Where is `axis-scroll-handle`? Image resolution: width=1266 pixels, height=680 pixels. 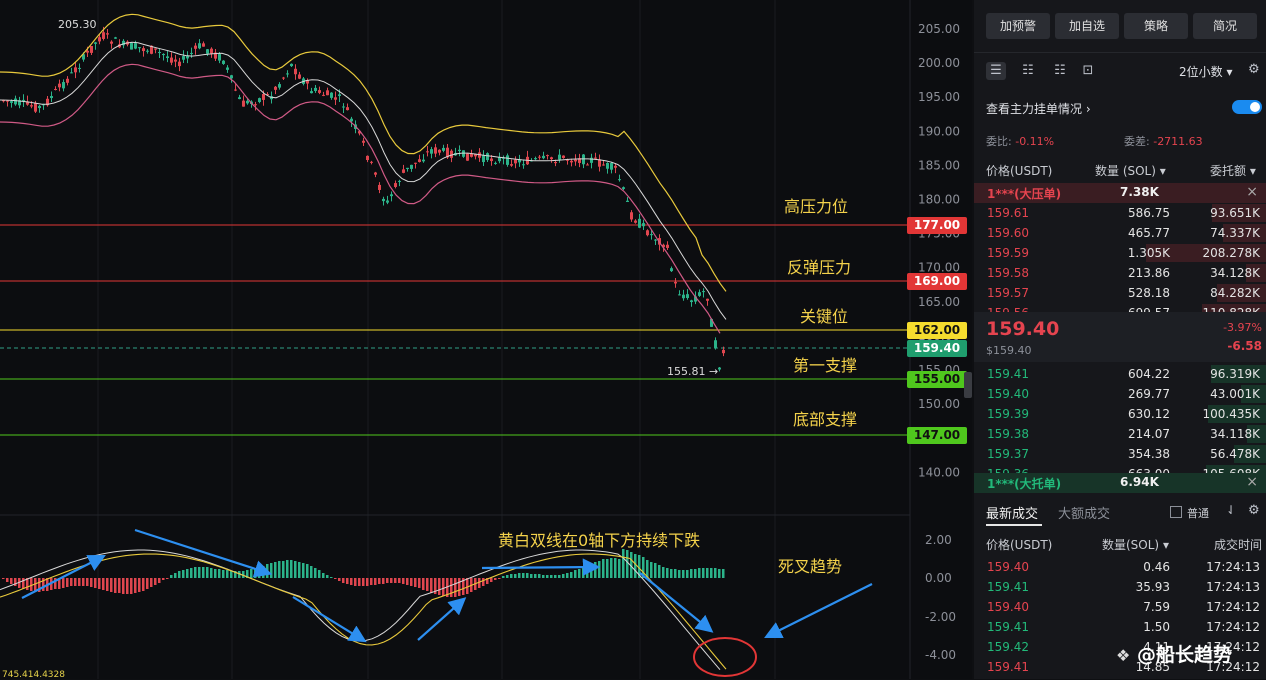
axis-scroll-handle is located at coordinates (968, 385).